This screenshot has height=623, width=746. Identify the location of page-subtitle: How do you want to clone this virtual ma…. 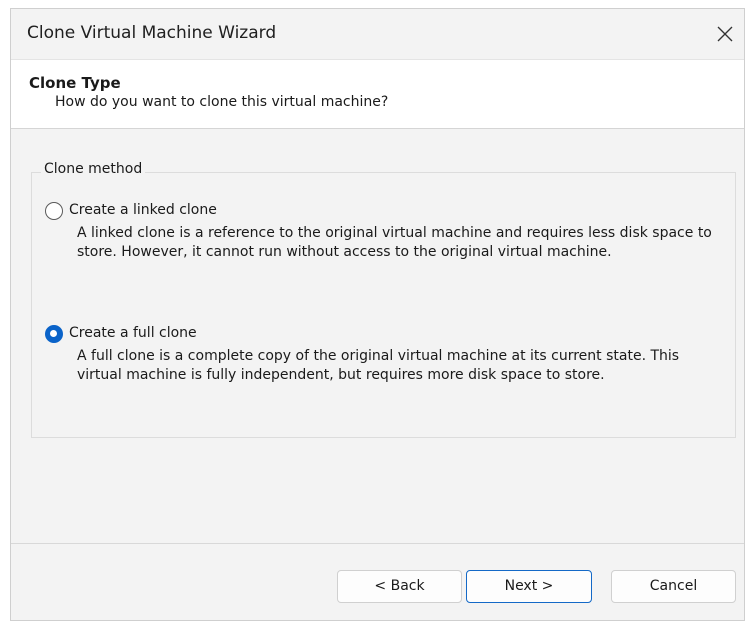
(222, 102).